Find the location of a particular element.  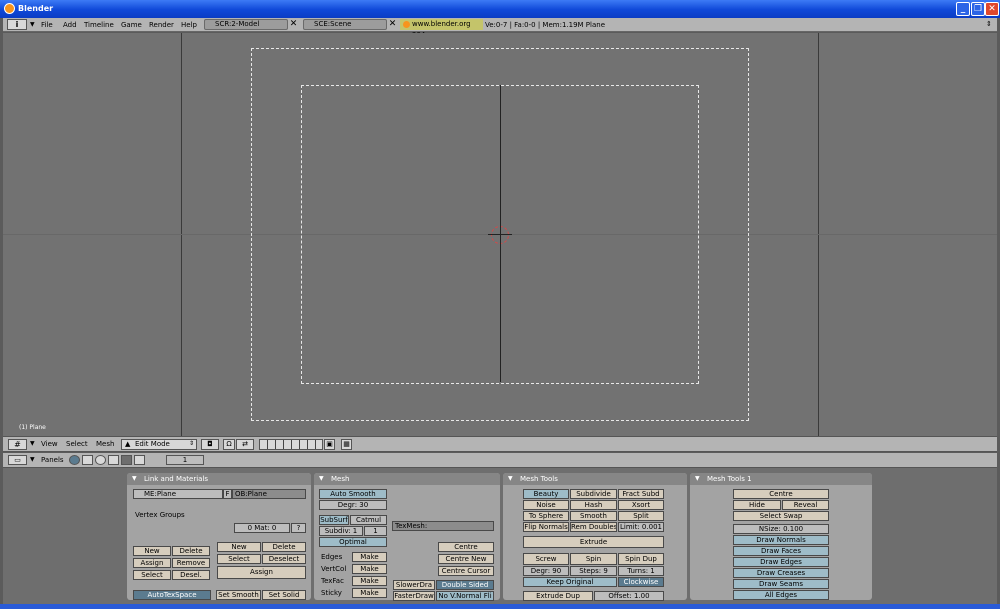

menu-select: Select is located at coordinates (77, 444).